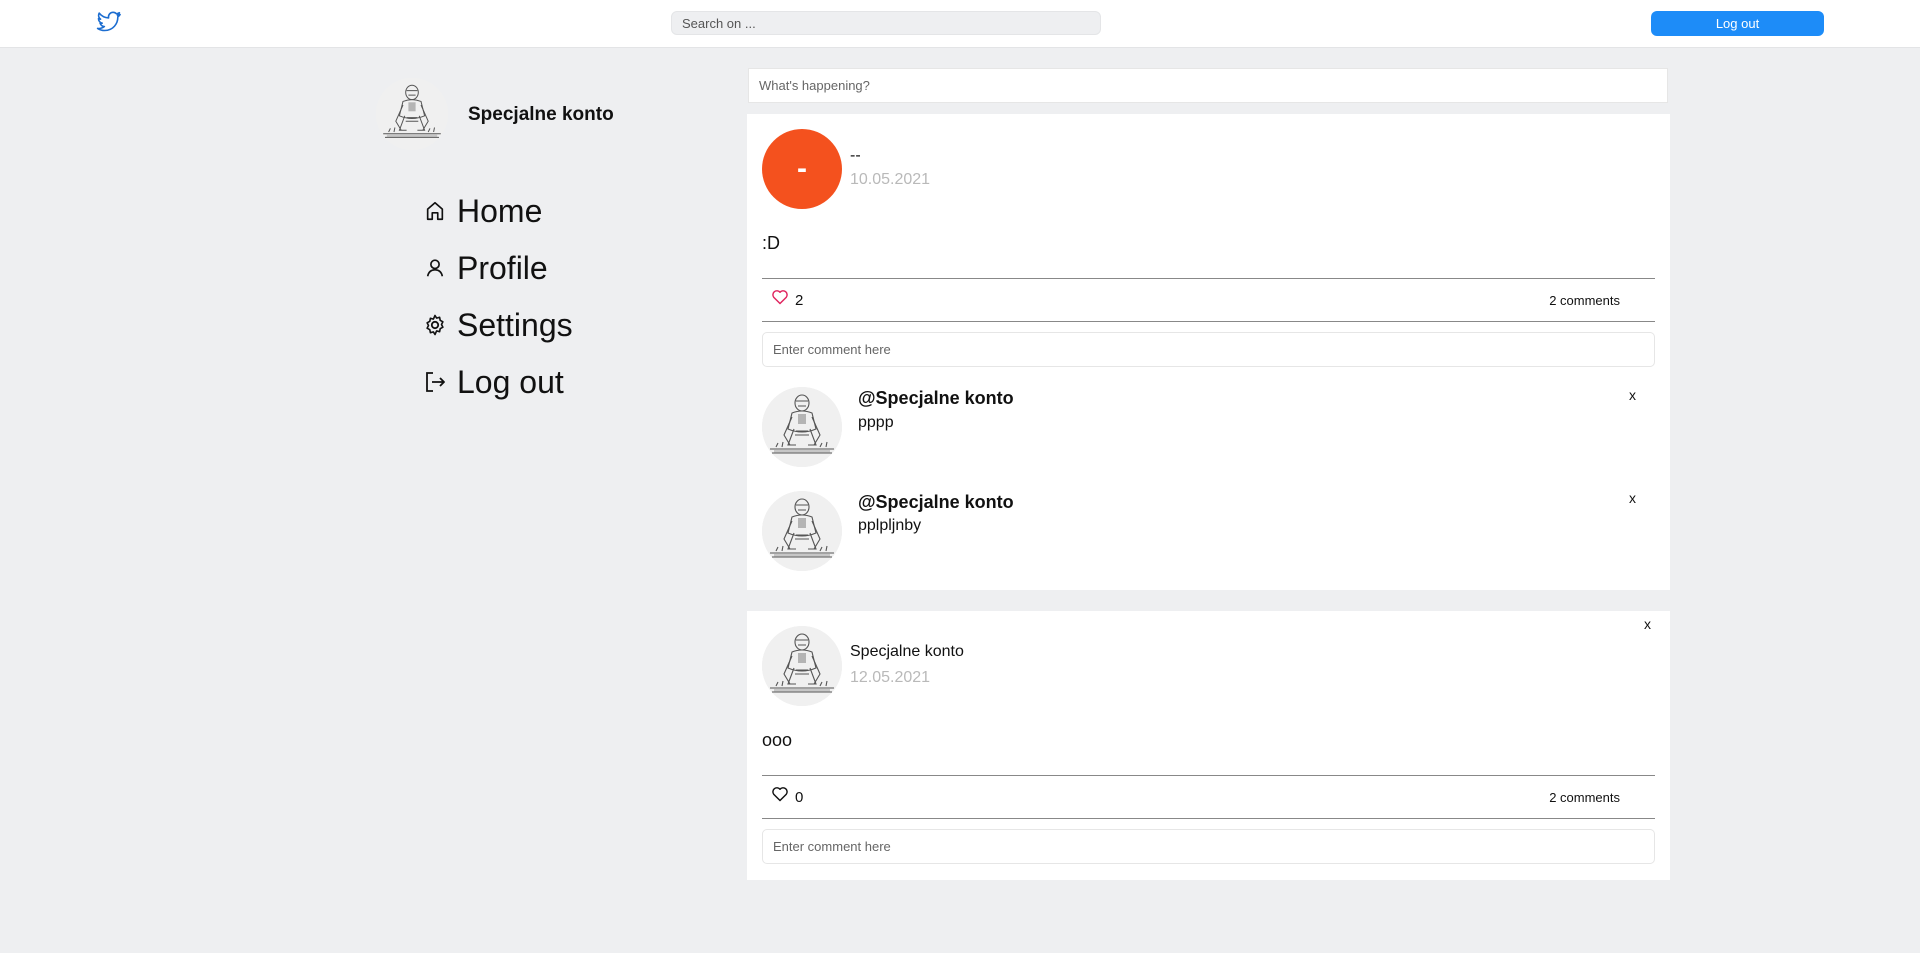 This screenshot has width=1920, height=953. I want to click on post-author: --, so click(855, 156).